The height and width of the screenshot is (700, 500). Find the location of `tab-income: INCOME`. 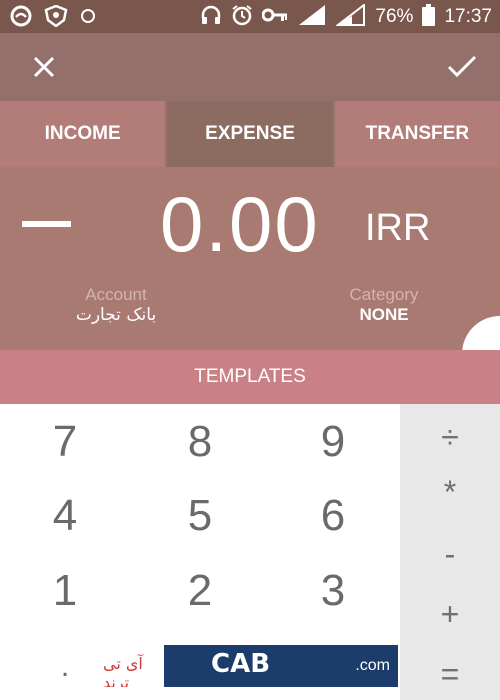

tab-income: INCOME is located at coordinates (82, 134).